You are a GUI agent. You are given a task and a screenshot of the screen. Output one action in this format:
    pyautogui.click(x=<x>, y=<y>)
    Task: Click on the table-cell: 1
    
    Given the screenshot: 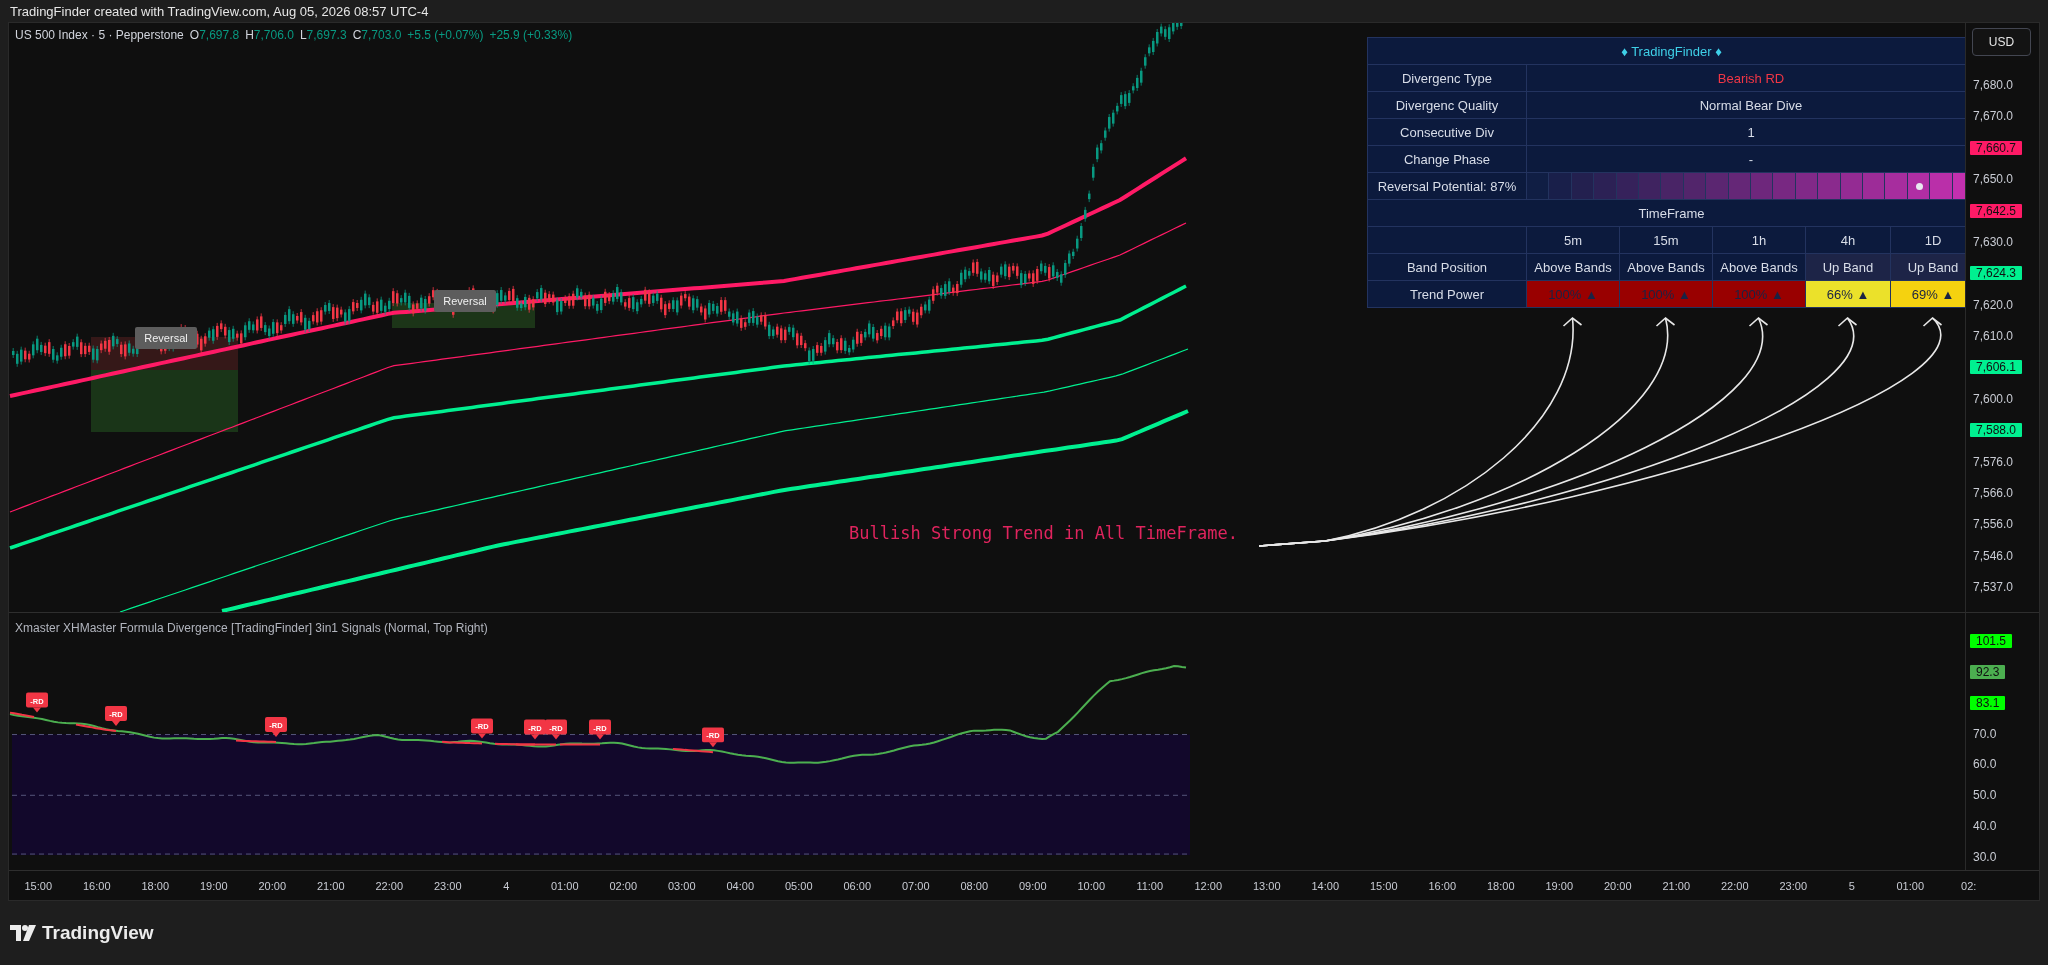 What is the action you would take?
    pyautogui.click(x=1746, y=132)
    